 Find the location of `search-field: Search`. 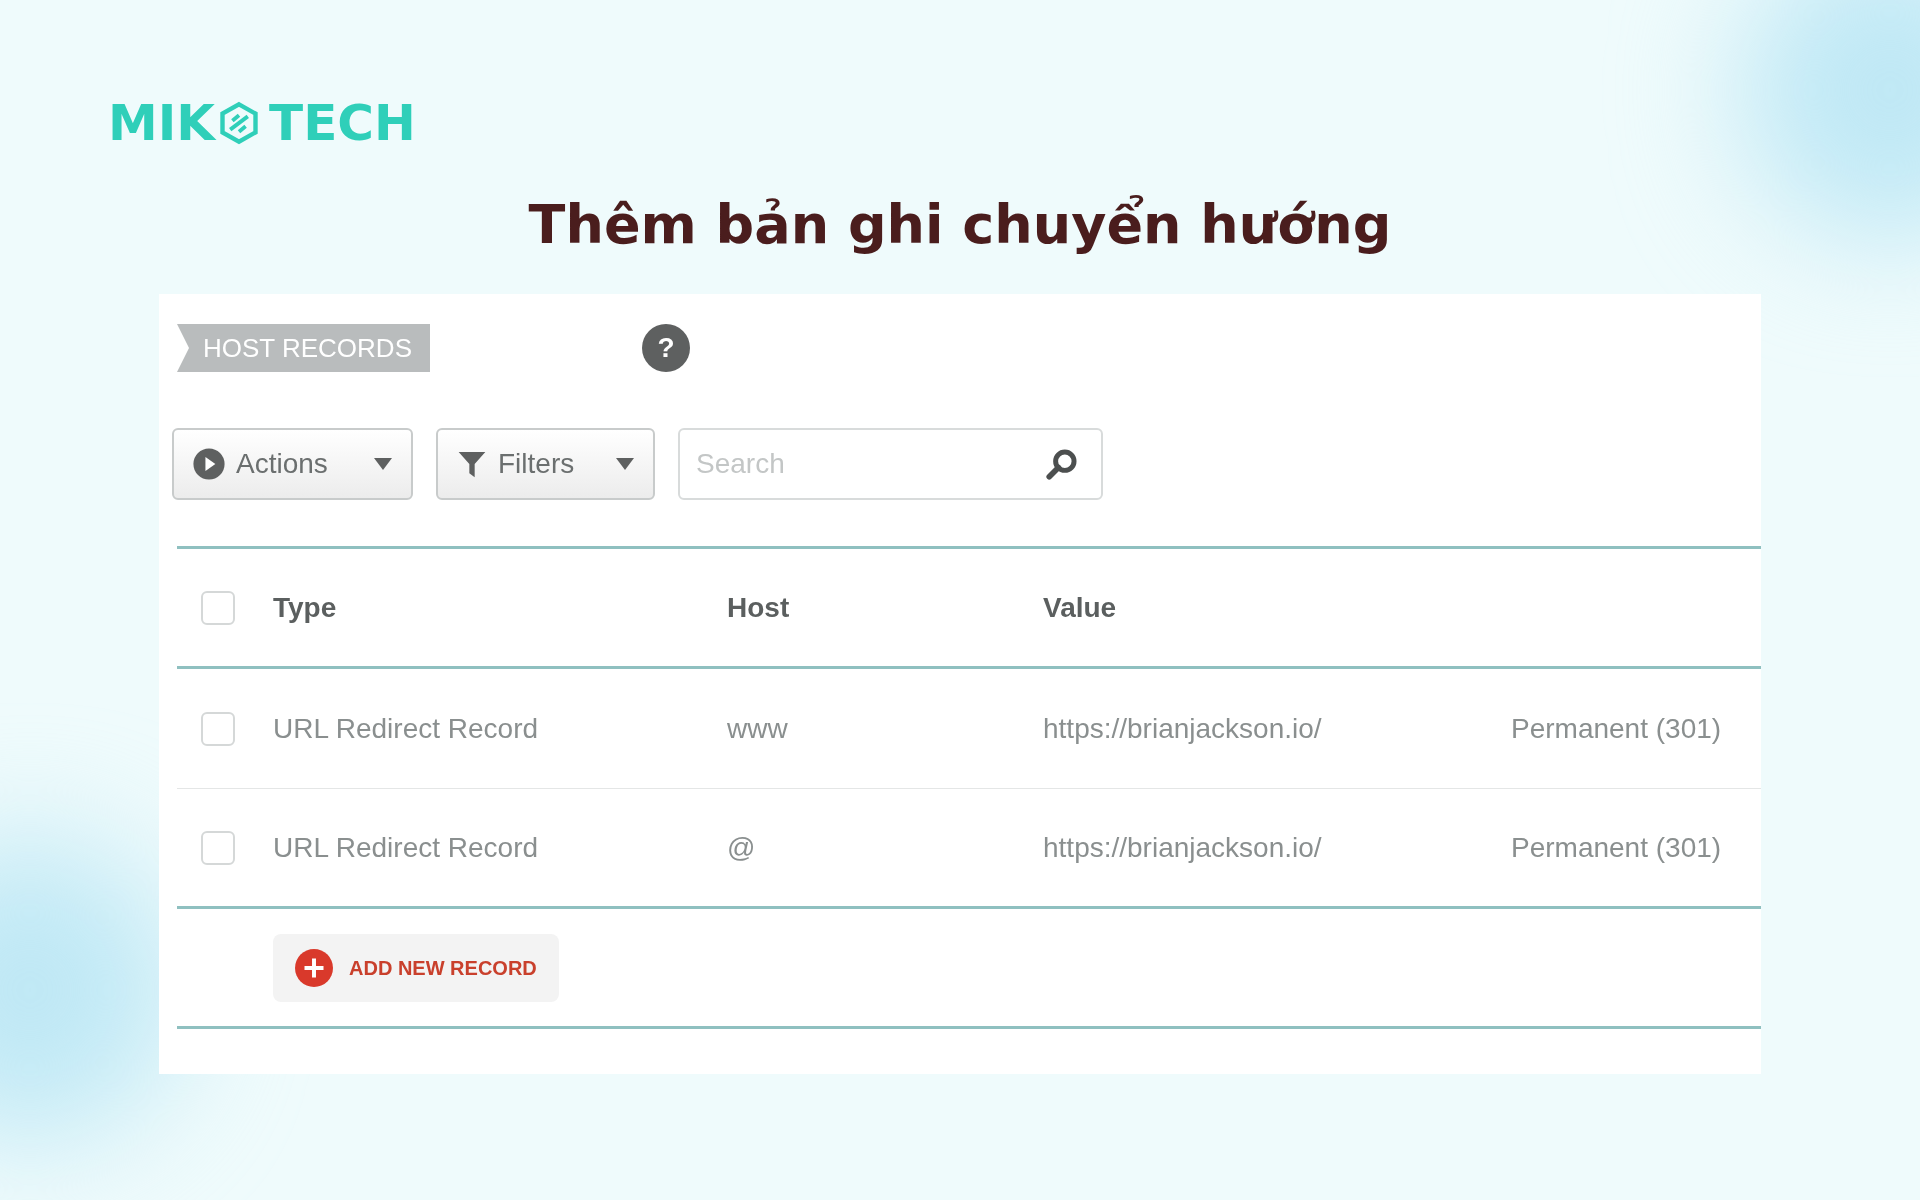

search-field: Search is located at coordinates (890, 464).